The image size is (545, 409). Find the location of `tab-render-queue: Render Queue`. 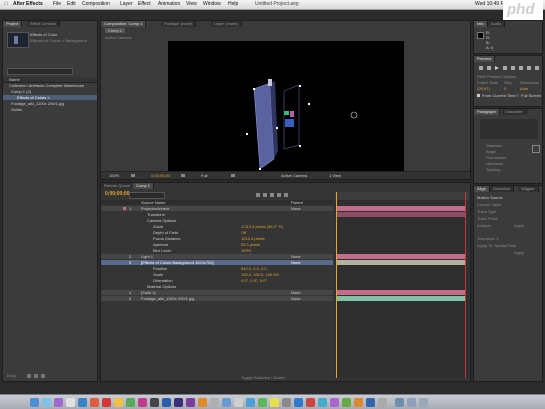

tab-render-queue: Render Queue is located at coordinates (118, 186).